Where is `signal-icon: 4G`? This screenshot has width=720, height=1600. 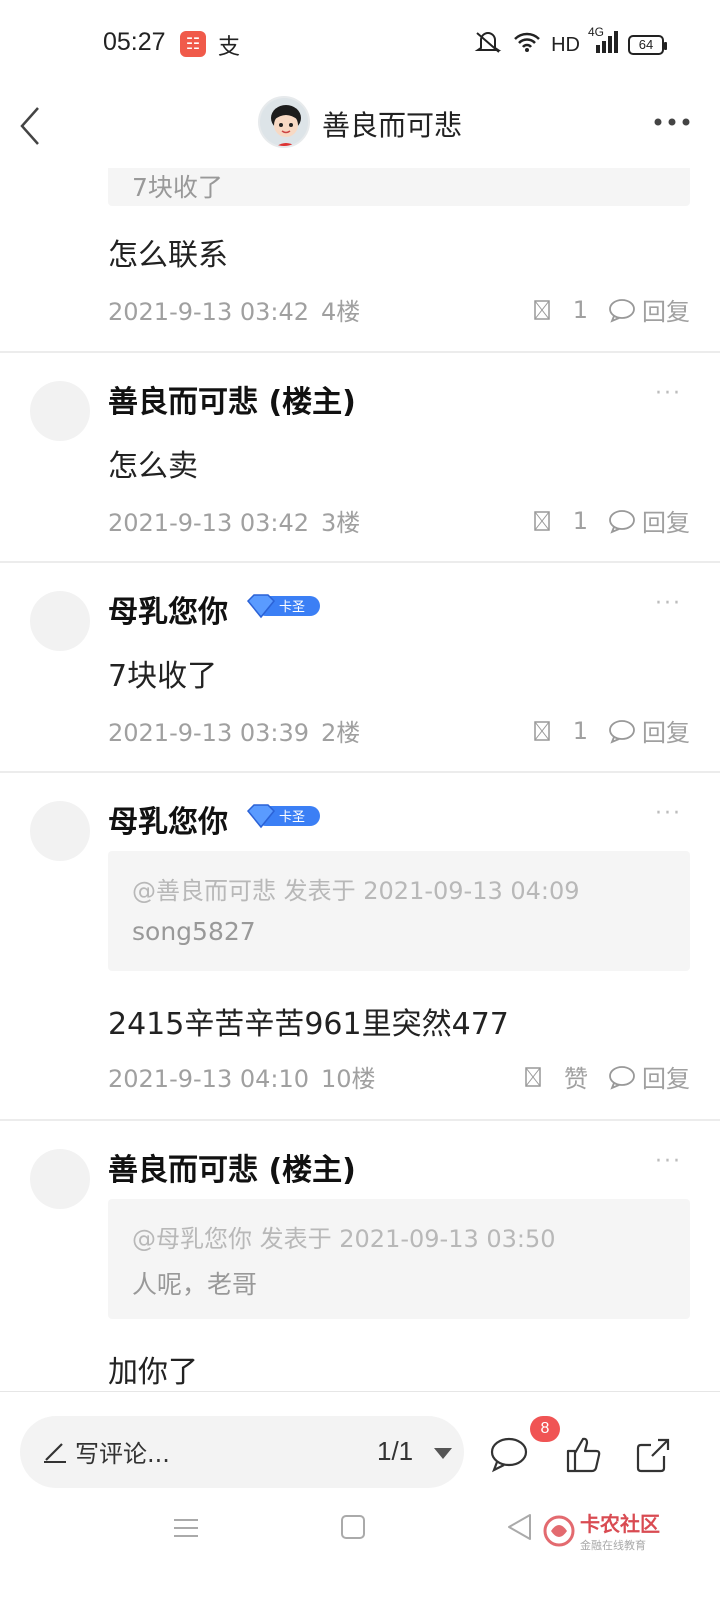
signal-icon: 4G is located at coordinates (603, 42).